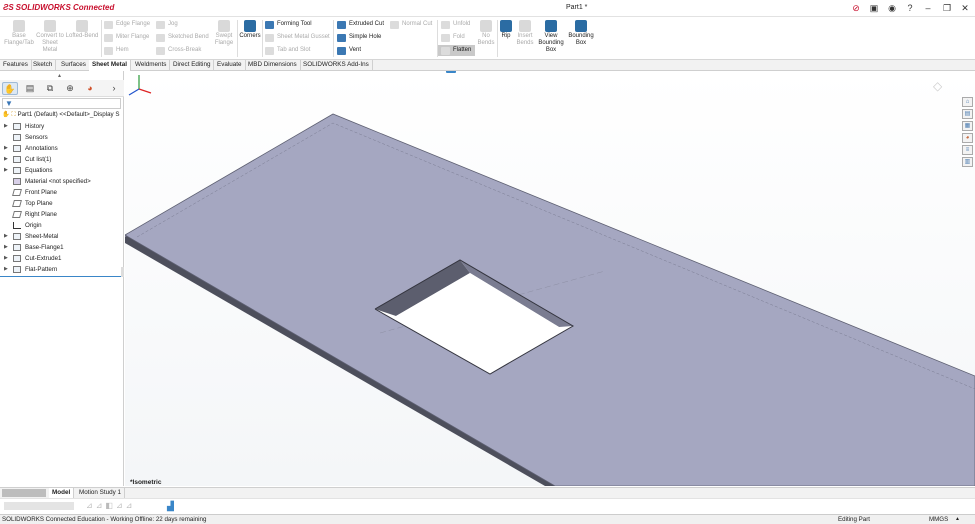 Image resolution: width=975 pixels, height=524 pixels. What do you see at coordinates (938, 519) in the screenshot?
I see `unit-system: MMGS` at bounding box center [938, 519].